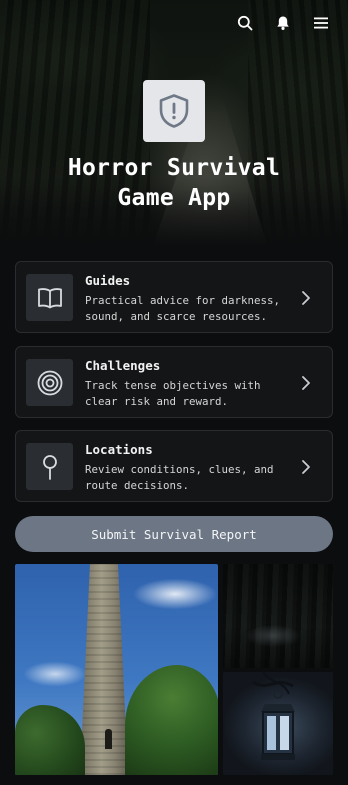 The image size is (348, 785). I want to click on map-pin-icon, so click(49, 467).